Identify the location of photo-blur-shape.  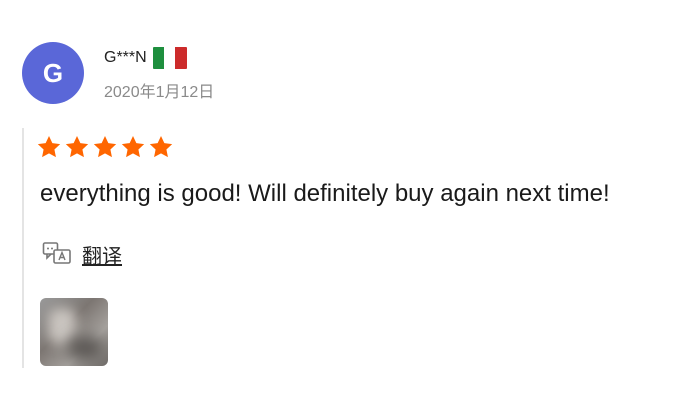
(85, 348).